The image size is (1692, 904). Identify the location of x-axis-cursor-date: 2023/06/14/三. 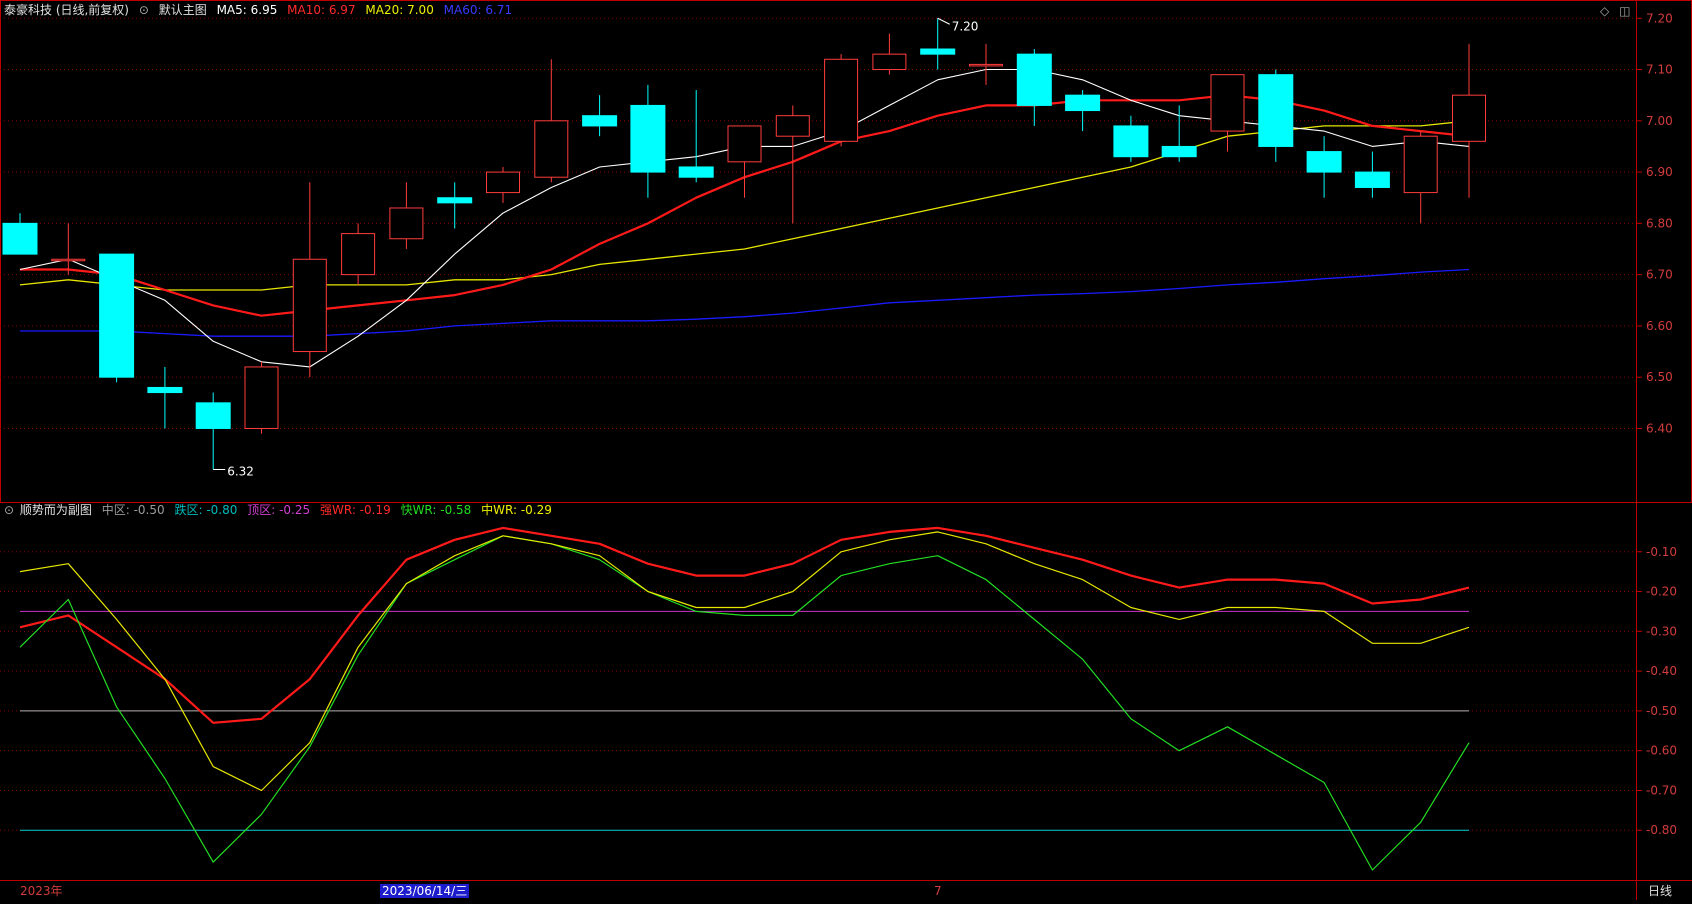
(425, 891).